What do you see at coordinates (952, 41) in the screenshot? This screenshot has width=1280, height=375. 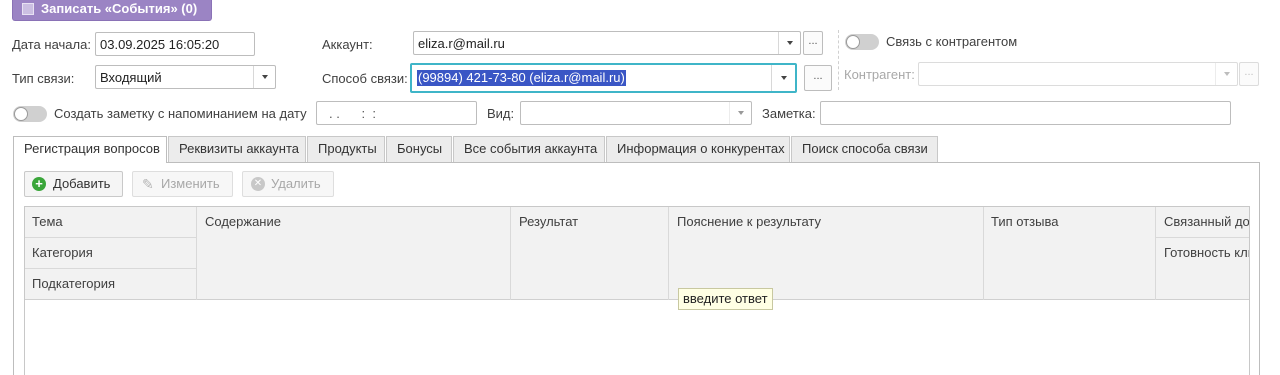 I see `counterparty-link-label: Связь с контрагентом` at bounding box center [952, 41].